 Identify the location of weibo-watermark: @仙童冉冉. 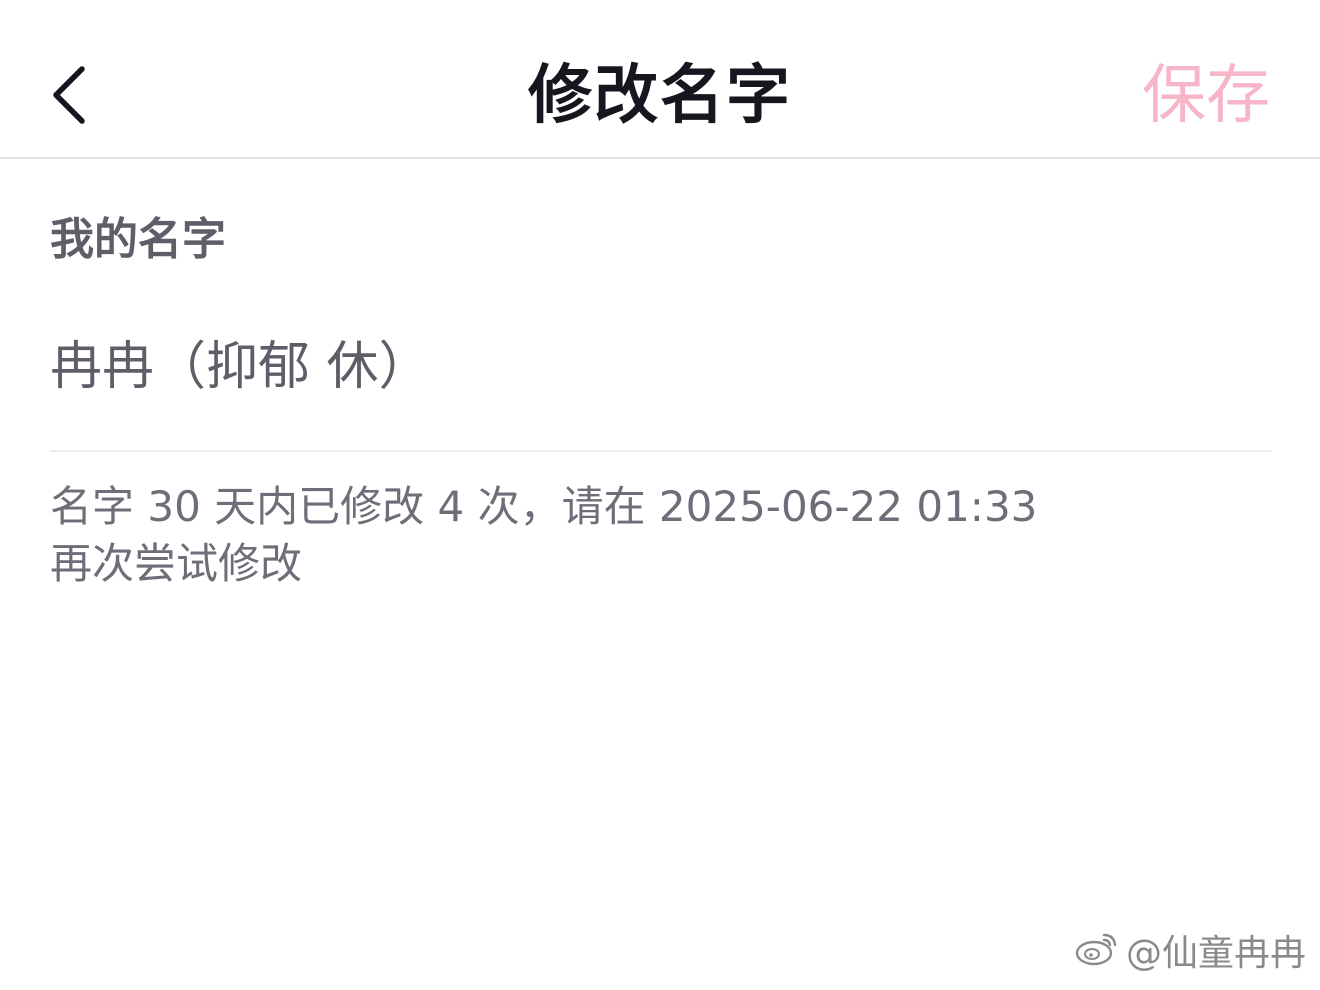
(1190, 953).